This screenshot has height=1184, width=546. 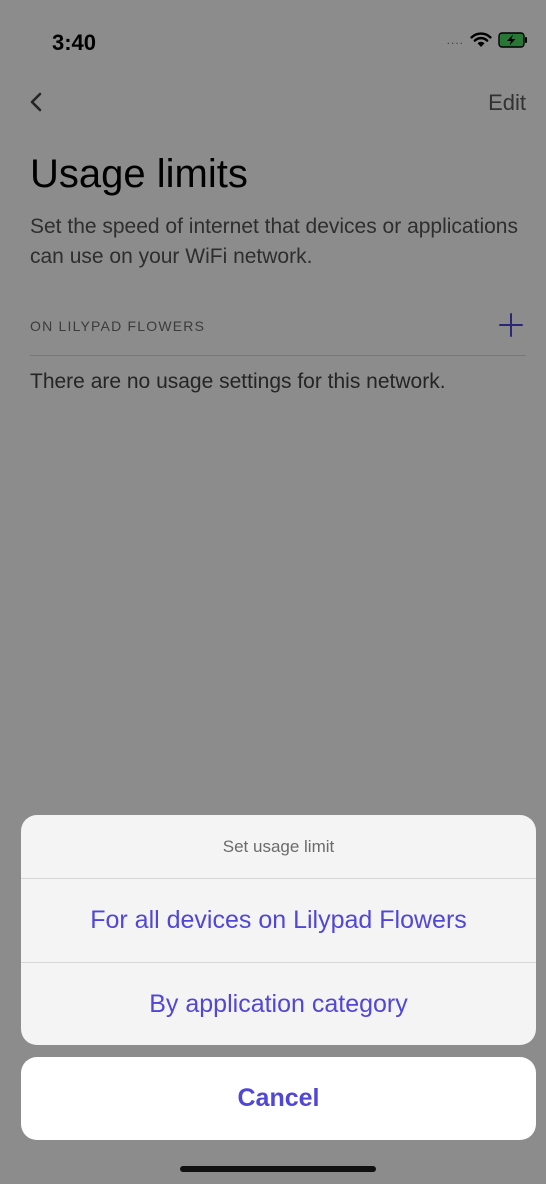 I want to click on option-application-category: By application category, so click(x=278, y=1003).